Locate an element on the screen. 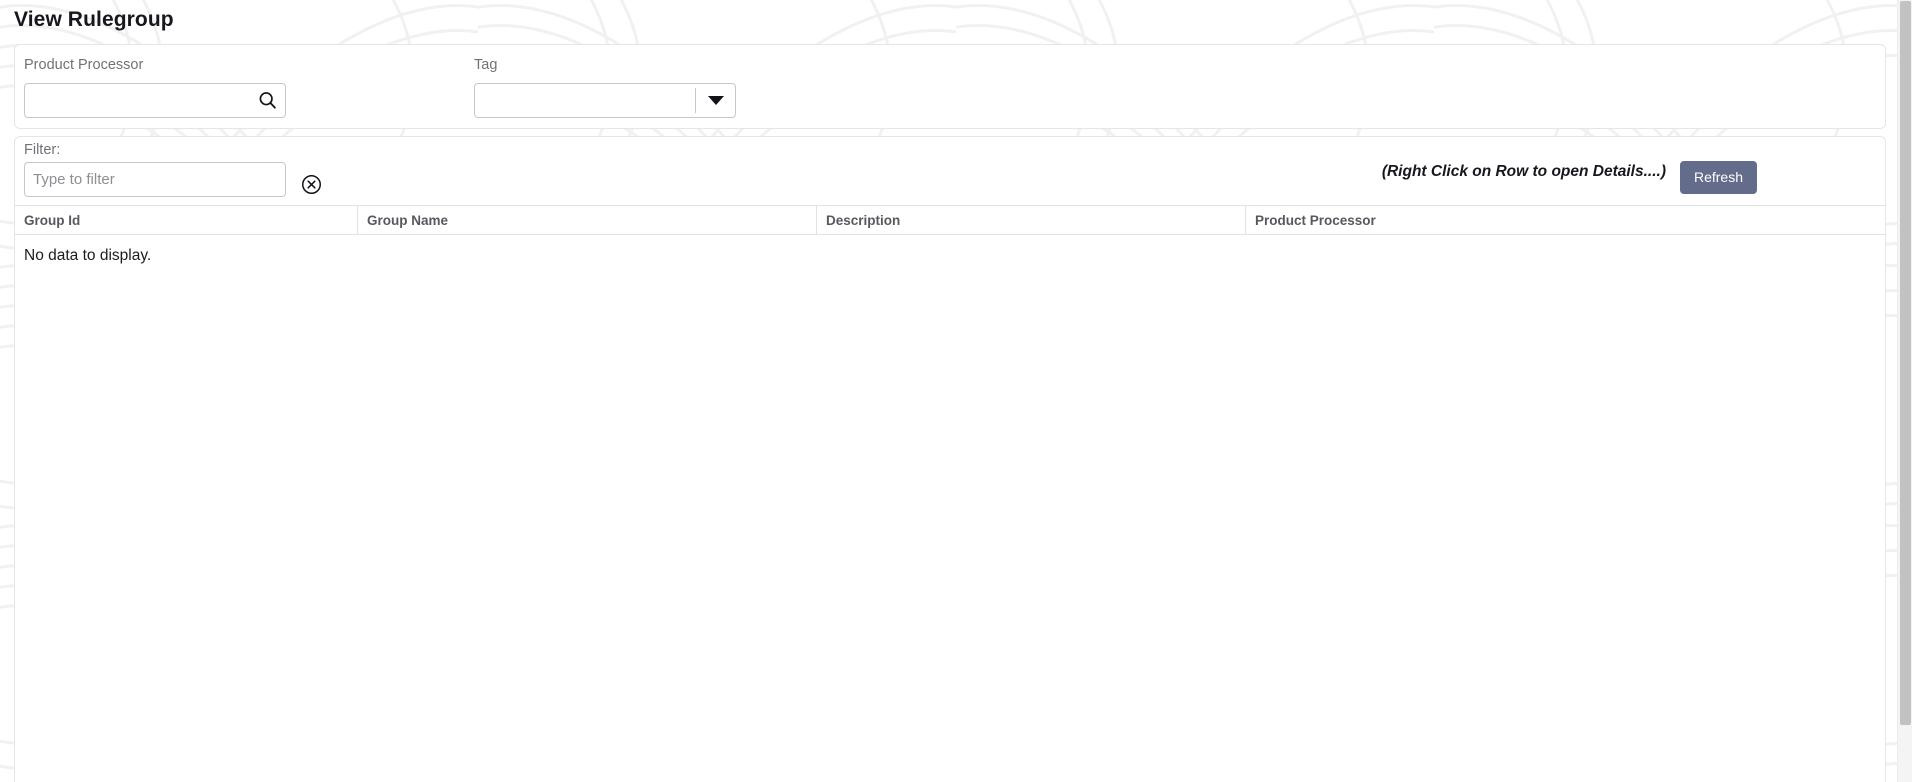 The width and height of the screenshot is (1912, 782). table-empty-message: No data to display. is located at coordinates (88, 255).